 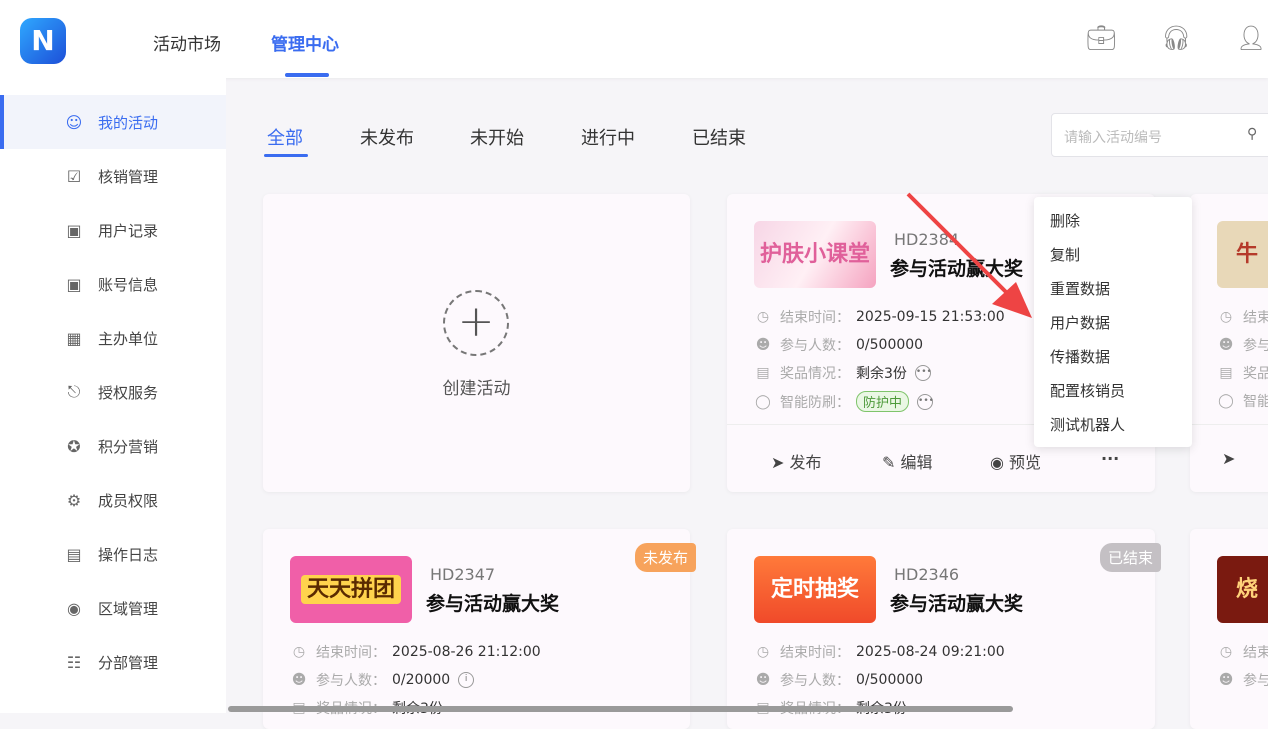 I want to click on top-header: N 活动市场 管理中心 💼︎ 🎧︎ 👤︎, so click(x=634, y=39).